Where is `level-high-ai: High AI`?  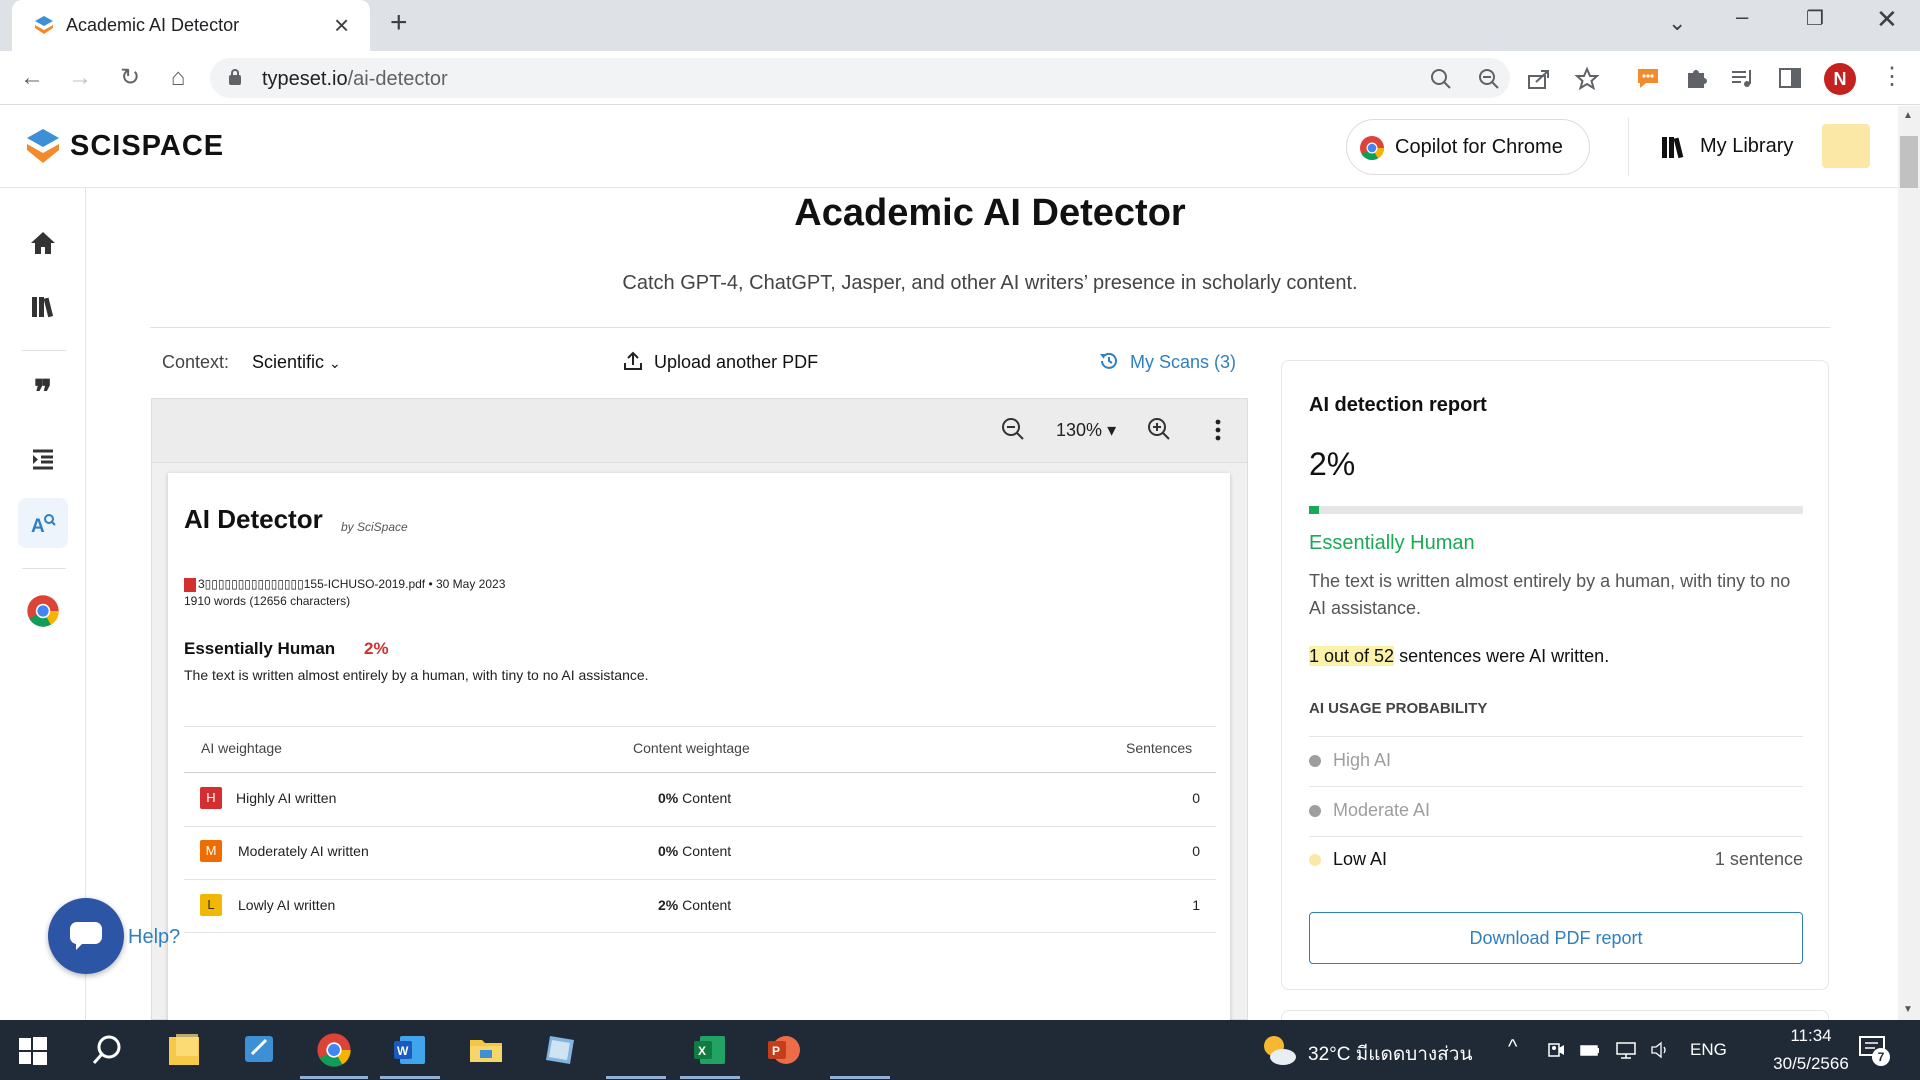
level-high-ai: High AI is located at coordinates (1362, 760).